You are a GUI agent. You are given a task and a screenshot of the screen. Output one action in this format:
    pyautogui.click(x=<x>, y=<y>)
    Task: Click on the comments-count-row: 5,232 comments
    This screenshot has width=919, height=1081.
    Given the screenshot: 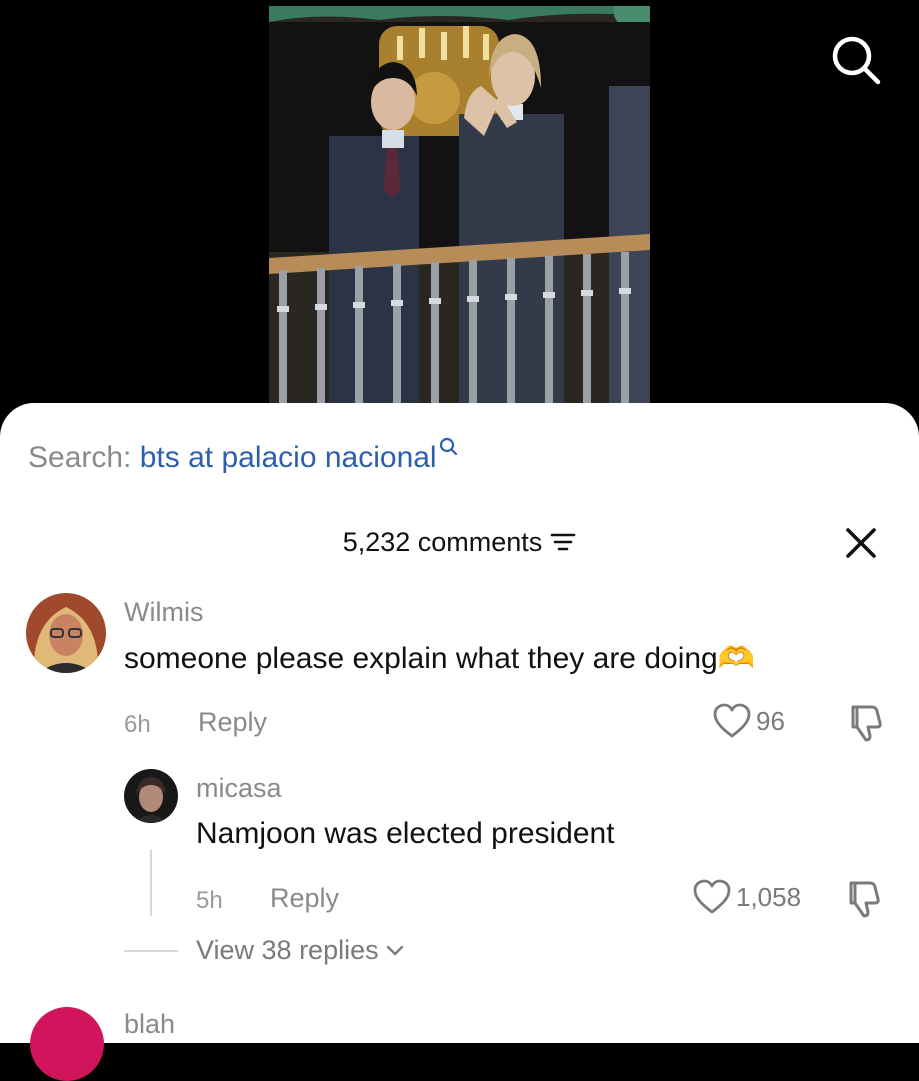 What is the action you would take?
    pyautogui.click(x=459, y=542)
    